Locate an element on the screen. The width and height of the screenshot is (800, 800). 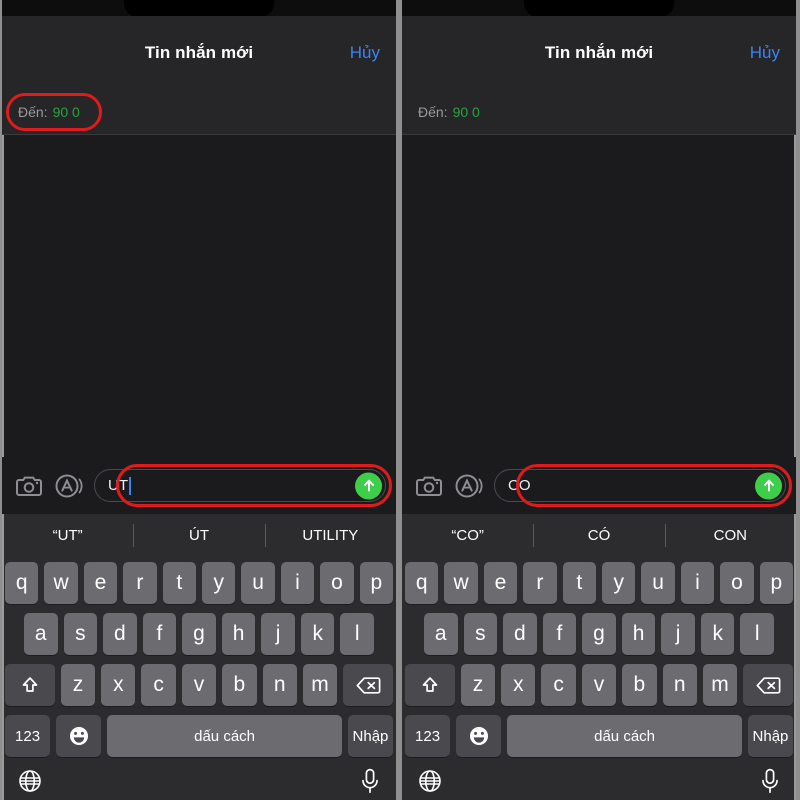
notch is located at coordinates (199, 8).